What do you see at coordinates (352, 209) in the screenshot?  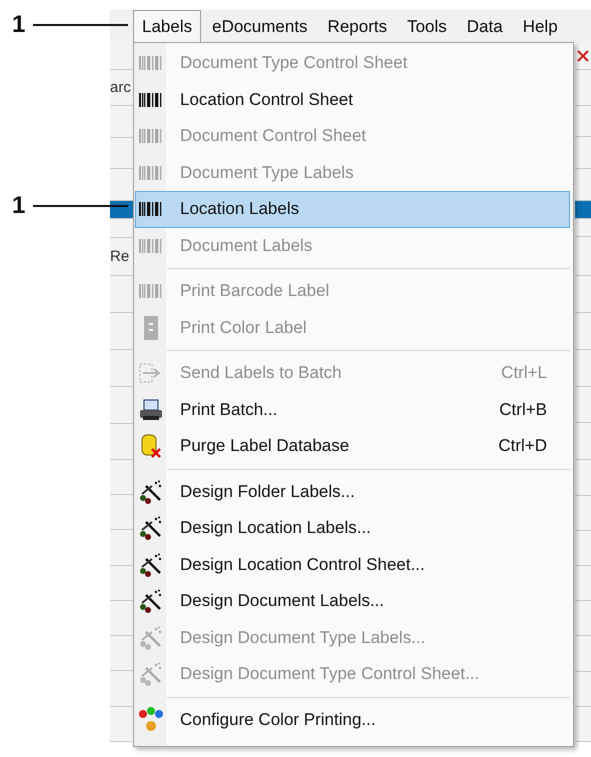 I see `menu-item: Location Labels` at bounding box center [352, 209].